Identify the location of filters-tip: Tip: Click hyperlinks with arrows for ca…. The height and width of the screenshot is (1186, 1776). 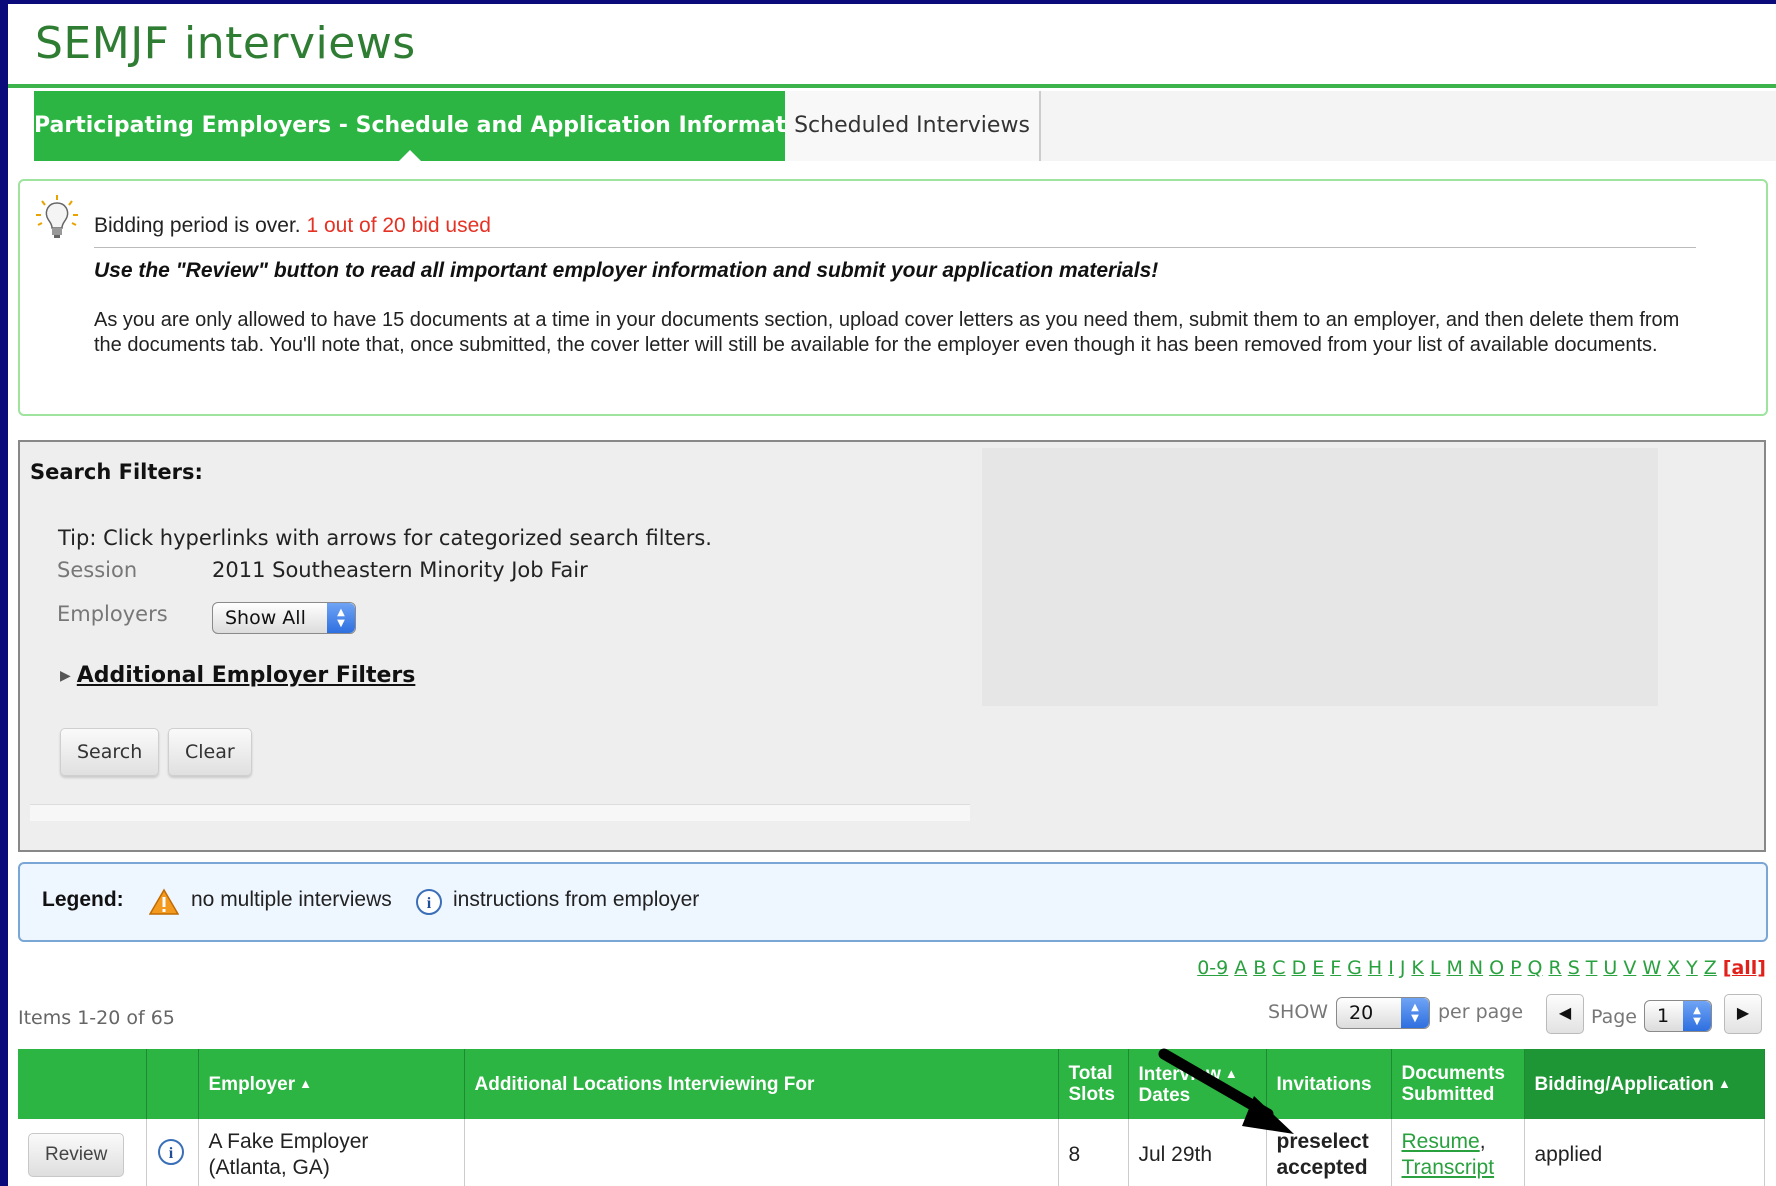
(385, 538).